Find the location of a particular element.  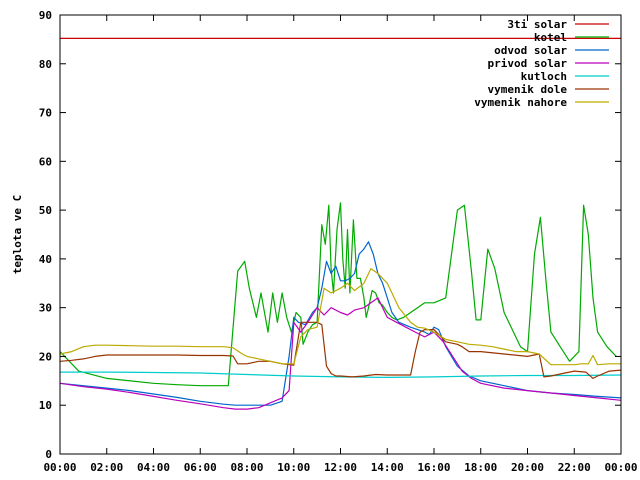

x-tick-label: 20:00 is located at coordinates (527, 467).